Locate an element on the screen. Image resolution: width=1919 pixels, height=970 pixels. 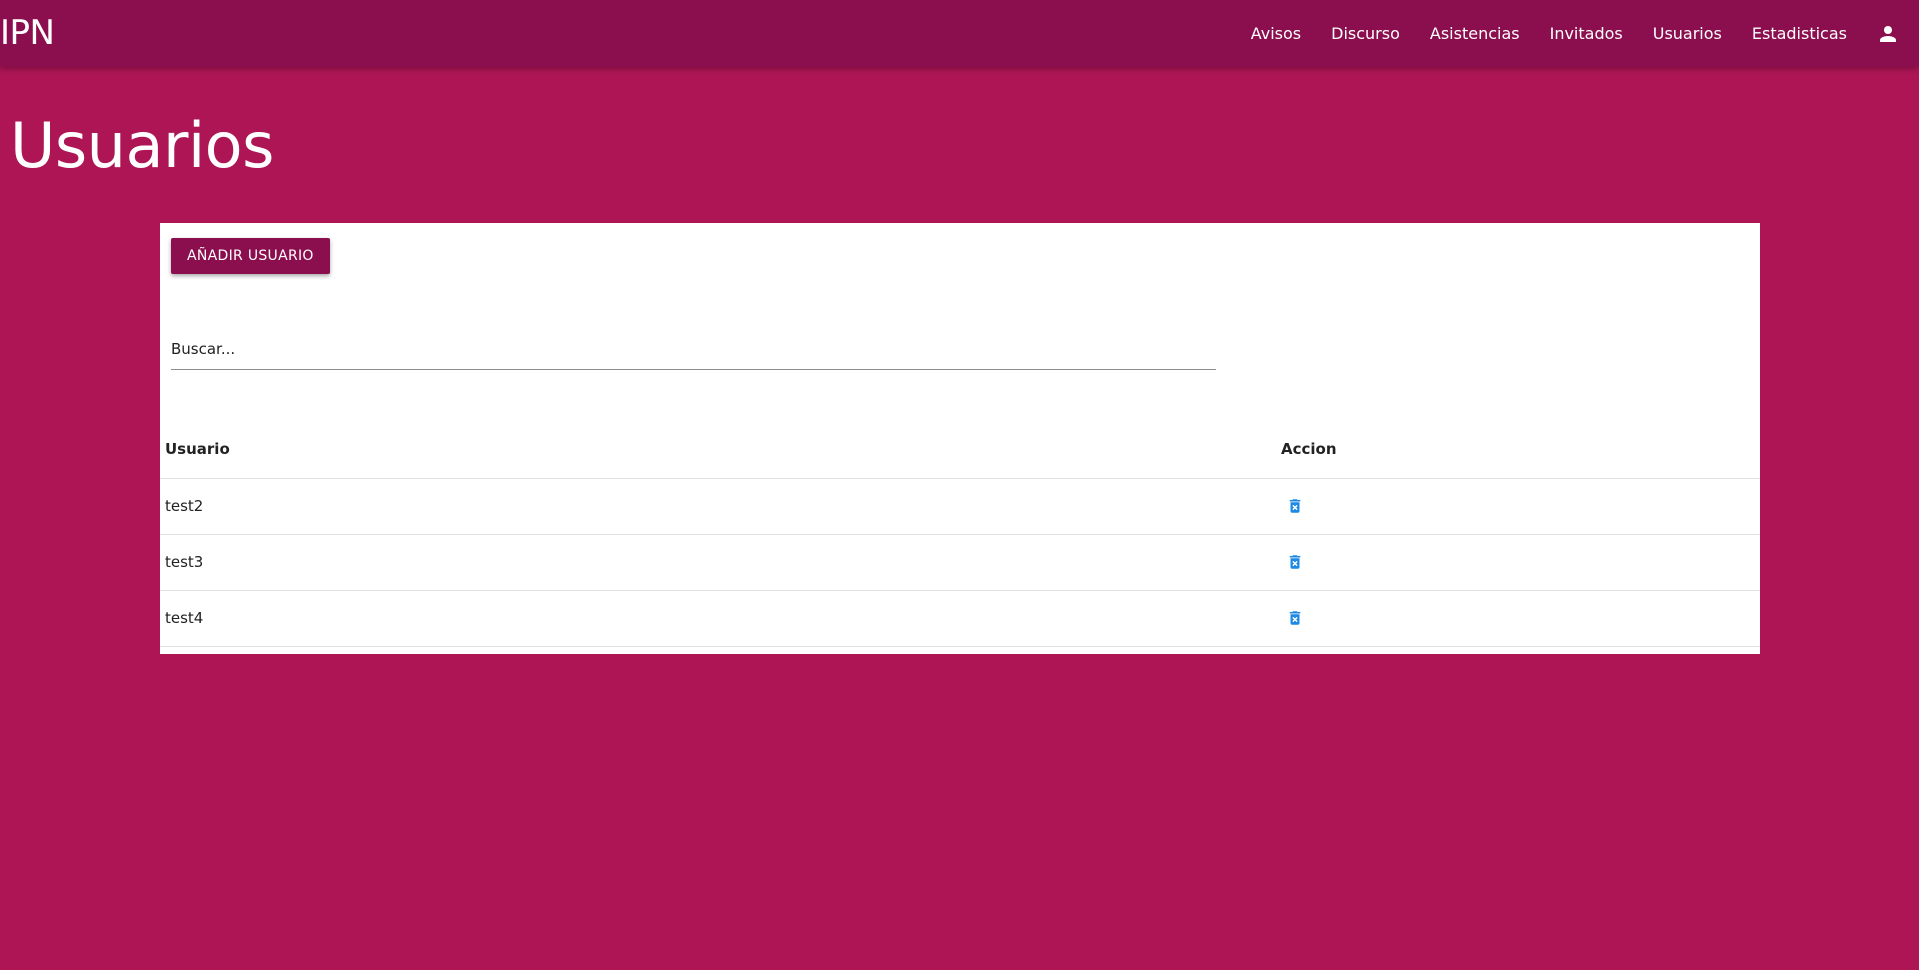
user-cell: test3 is located at coordinates (718, 562).